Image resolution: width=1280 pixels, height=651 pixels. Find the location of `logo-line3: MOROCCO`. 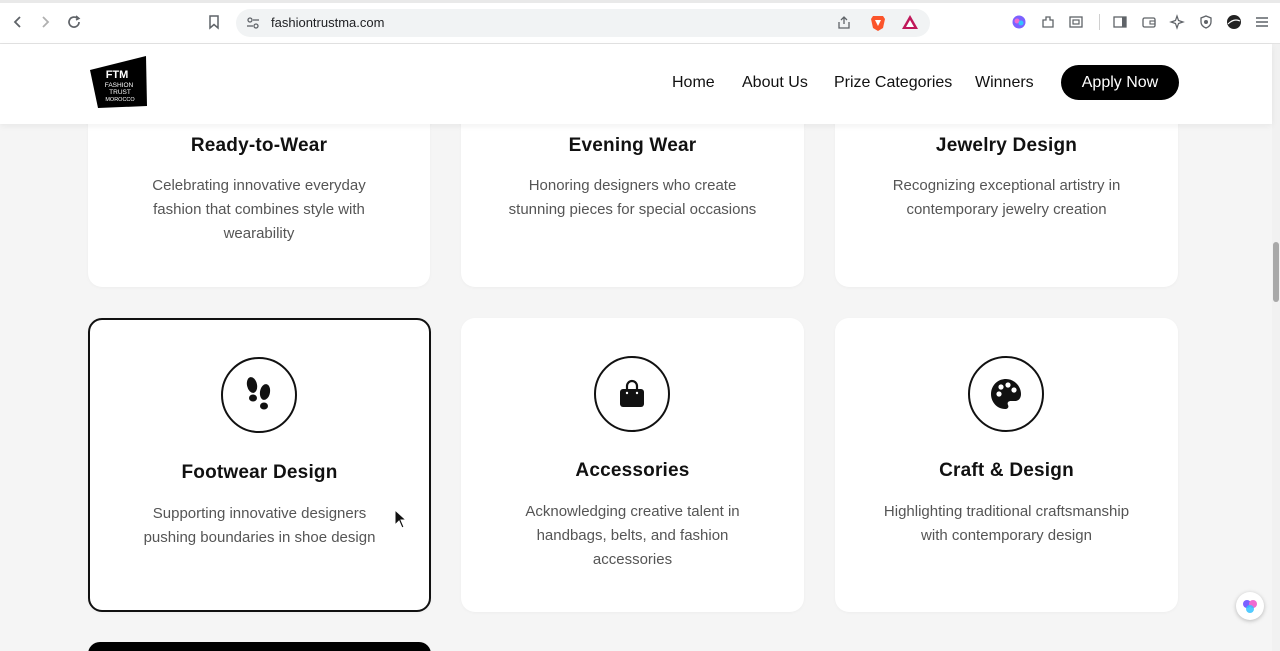

logo-line3: MOROCCO is located at coordinates (120, 100).